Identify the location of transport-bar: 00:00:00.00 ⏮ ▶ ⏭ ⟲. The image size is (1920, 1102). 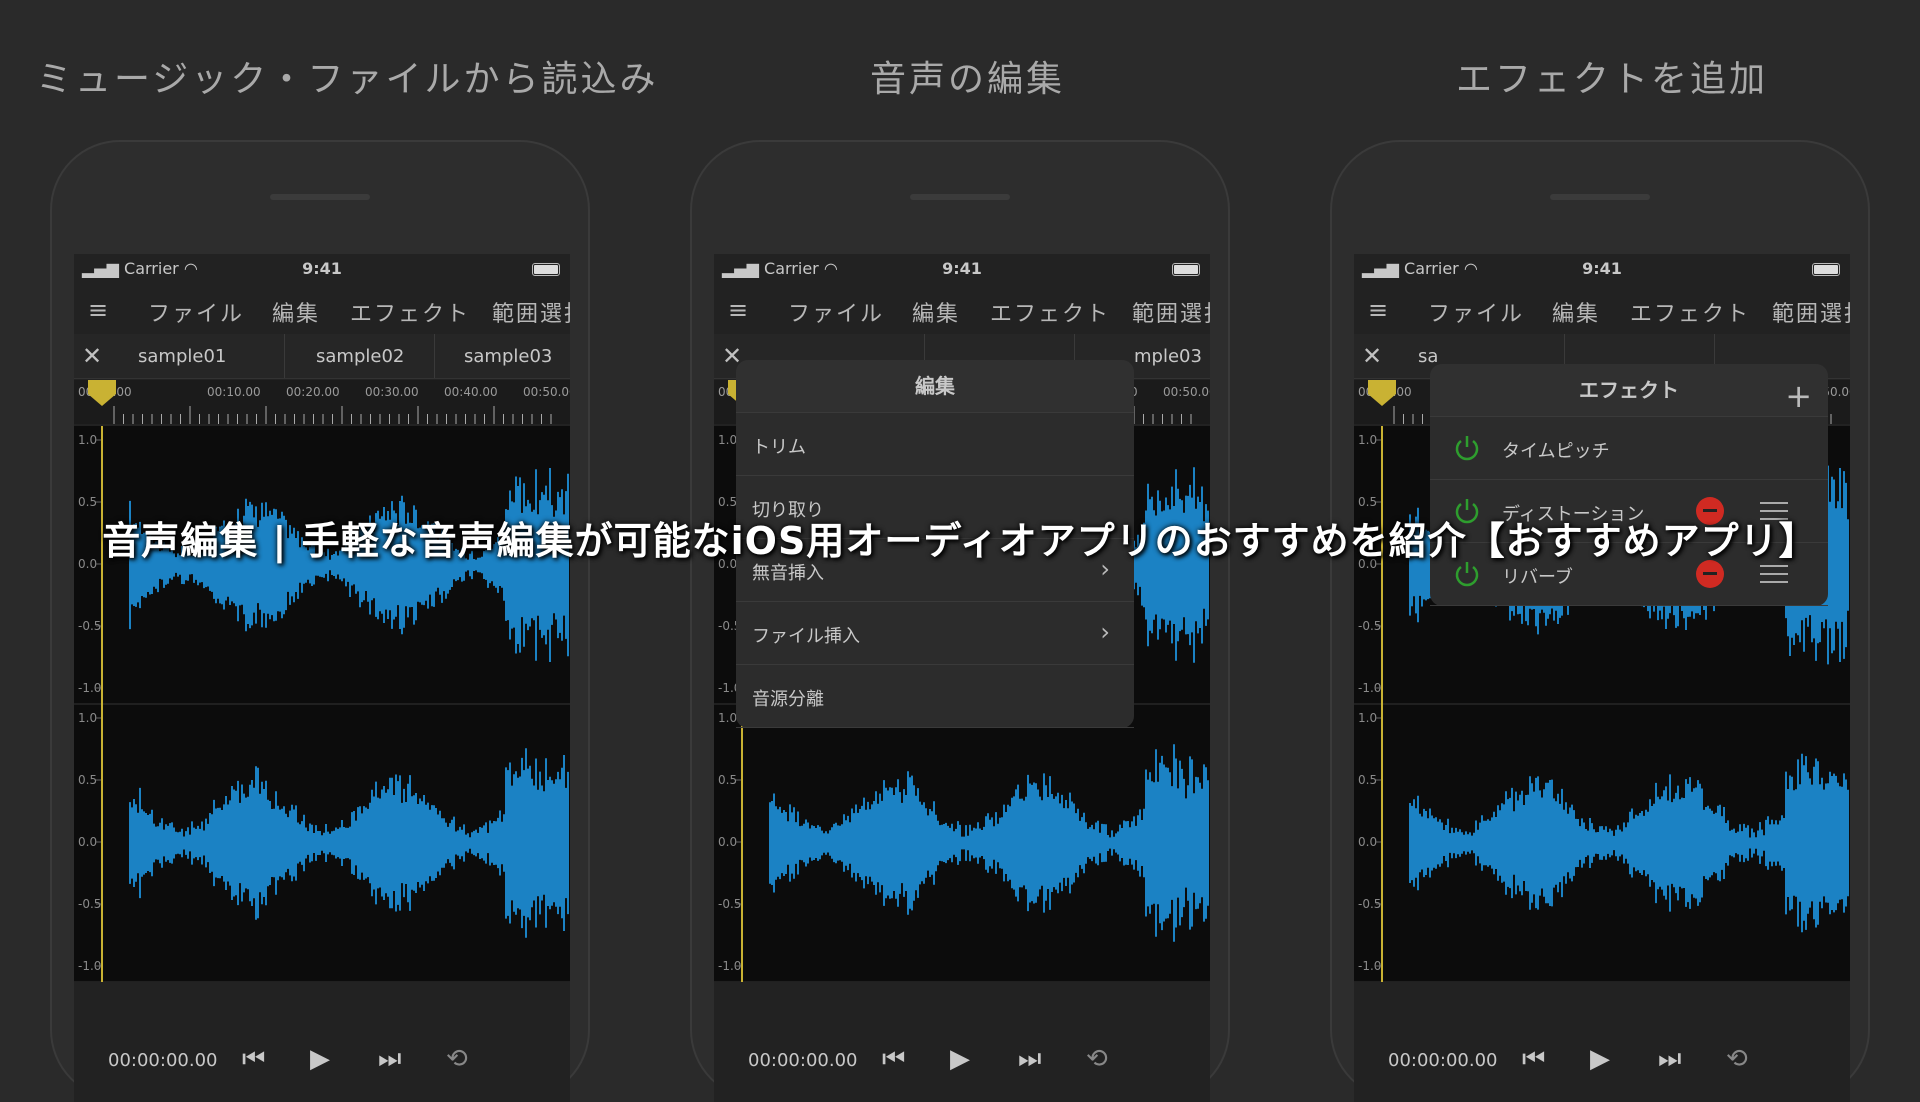
(1602, 1047).